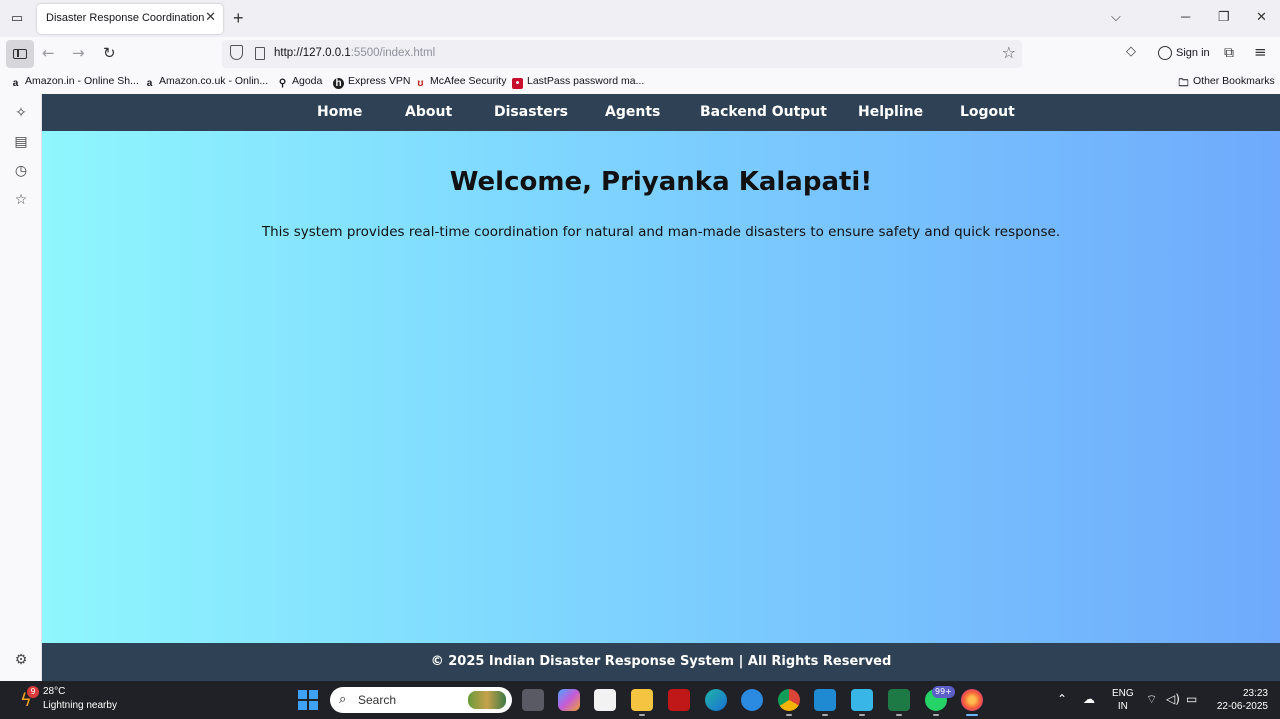 The height and width of the screenshot is (719, 1280). I want to click on whatsapp-badge: 99+, so click(943, 692).